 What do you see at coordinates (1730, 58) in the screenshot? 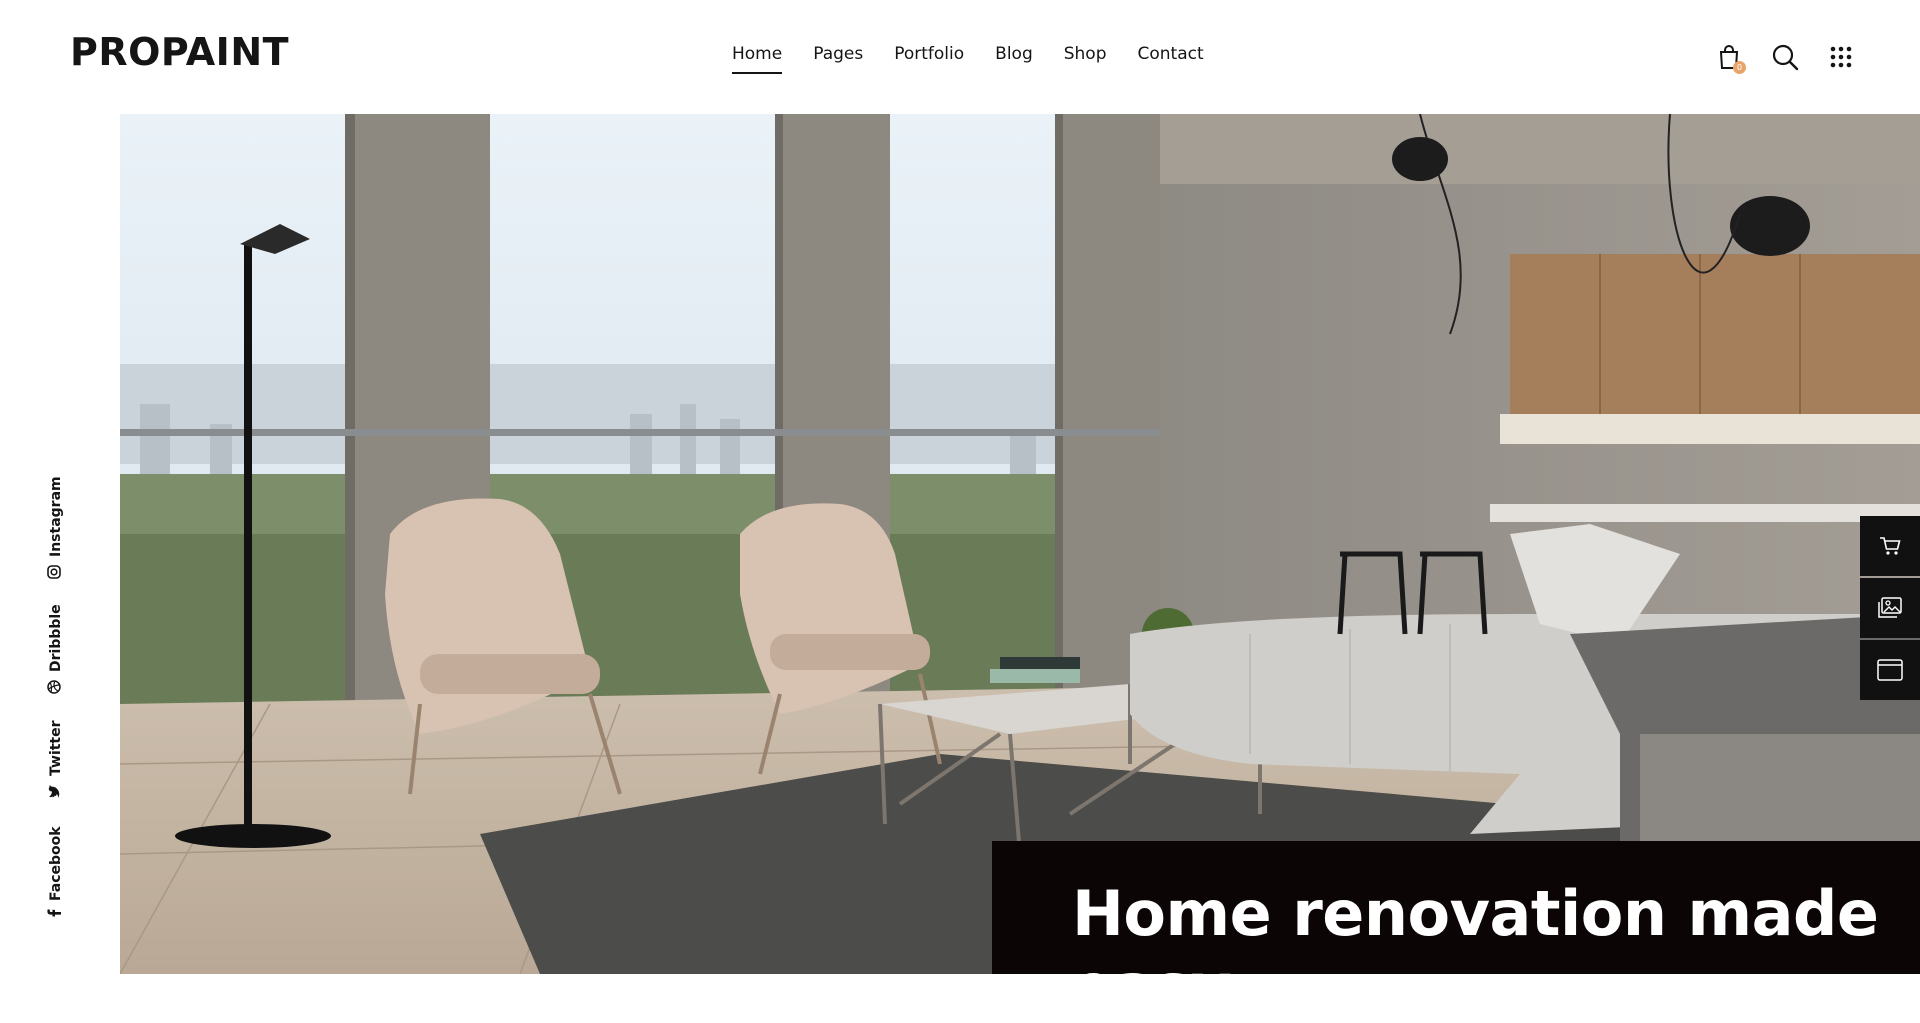
I see `shopping-bag-icon: 0` at bounding box center [1730, 58].